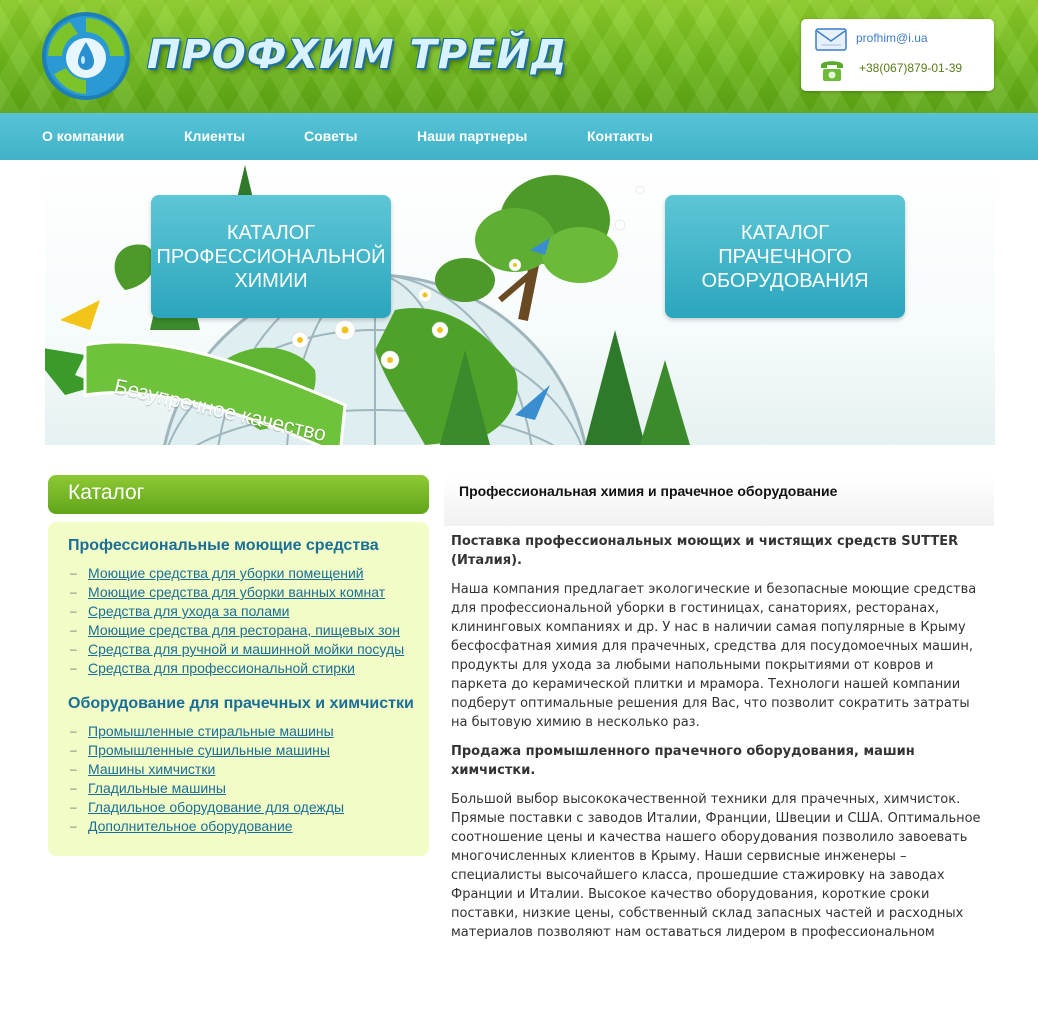 The image size is (1038, 1024). I want to click on envelope-icon, so click(831, 39).